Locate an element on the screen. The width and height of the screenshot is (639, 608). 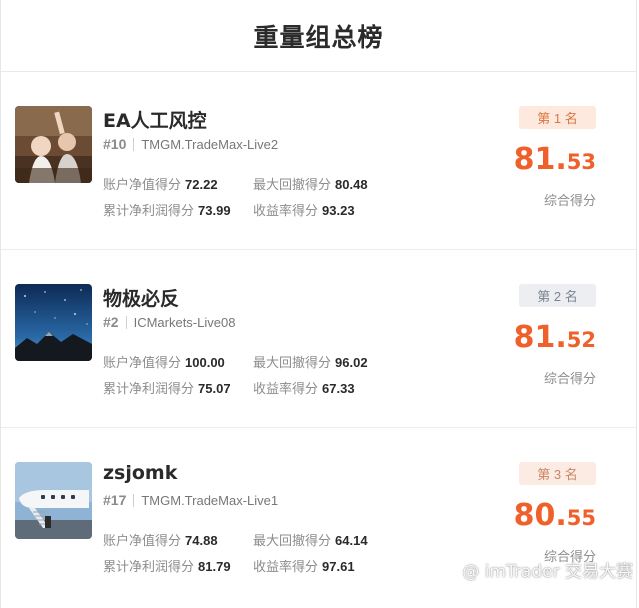
score-value: 100.00 is located at coordinates (205, 362).